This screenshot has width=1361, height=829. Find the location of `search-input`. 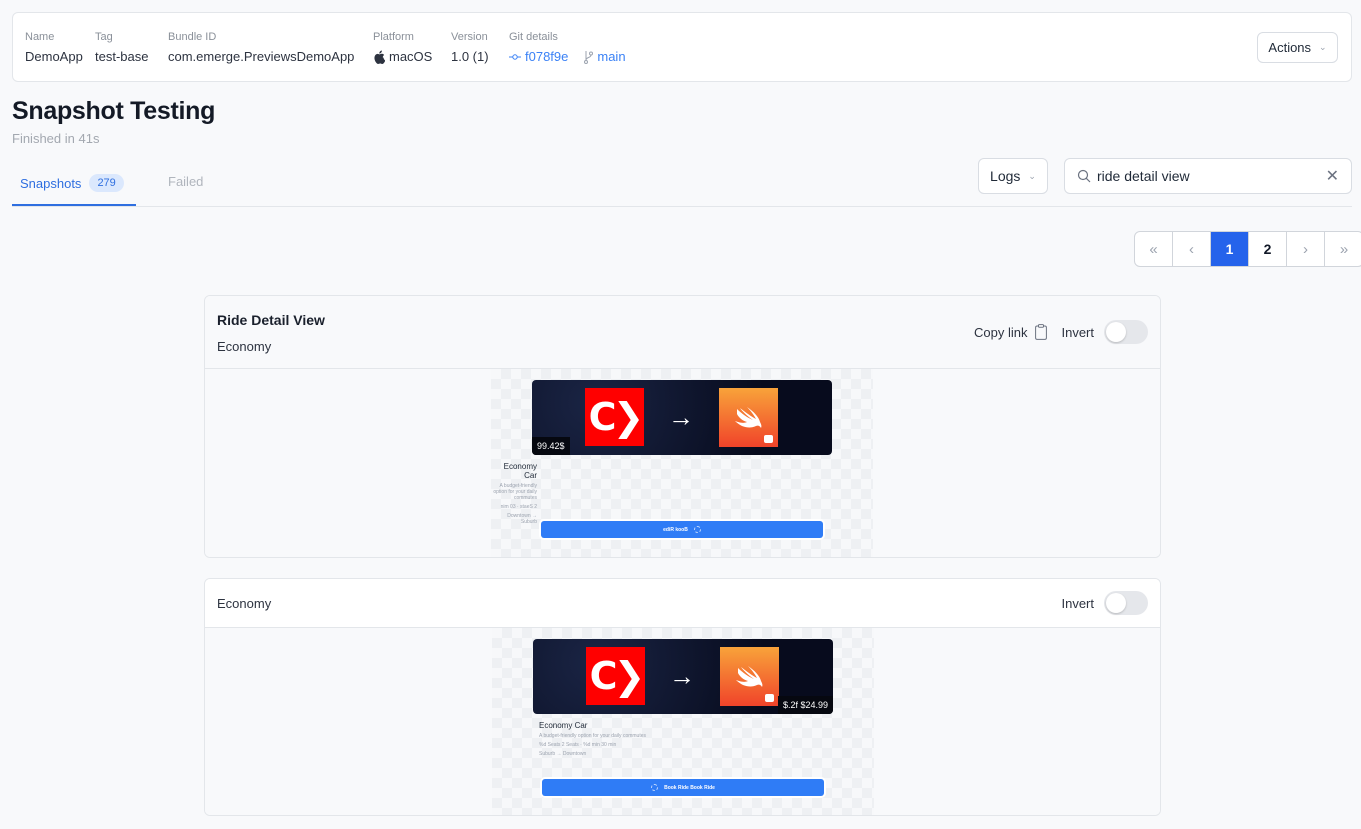

search-input is located at coordinates (1211, 176).